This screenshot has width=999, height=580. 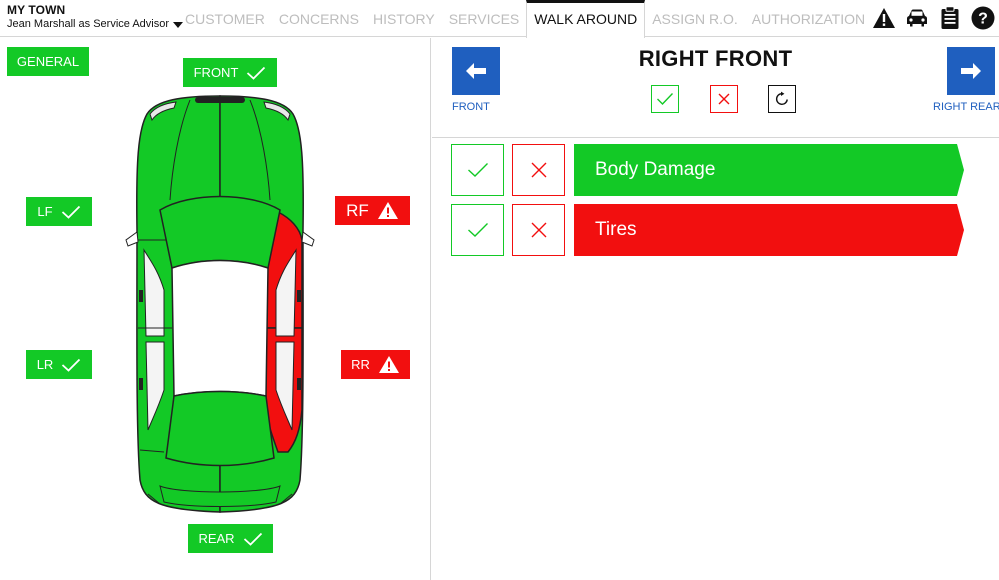 I want to click on panel-divider, so click(x=715, y=137).